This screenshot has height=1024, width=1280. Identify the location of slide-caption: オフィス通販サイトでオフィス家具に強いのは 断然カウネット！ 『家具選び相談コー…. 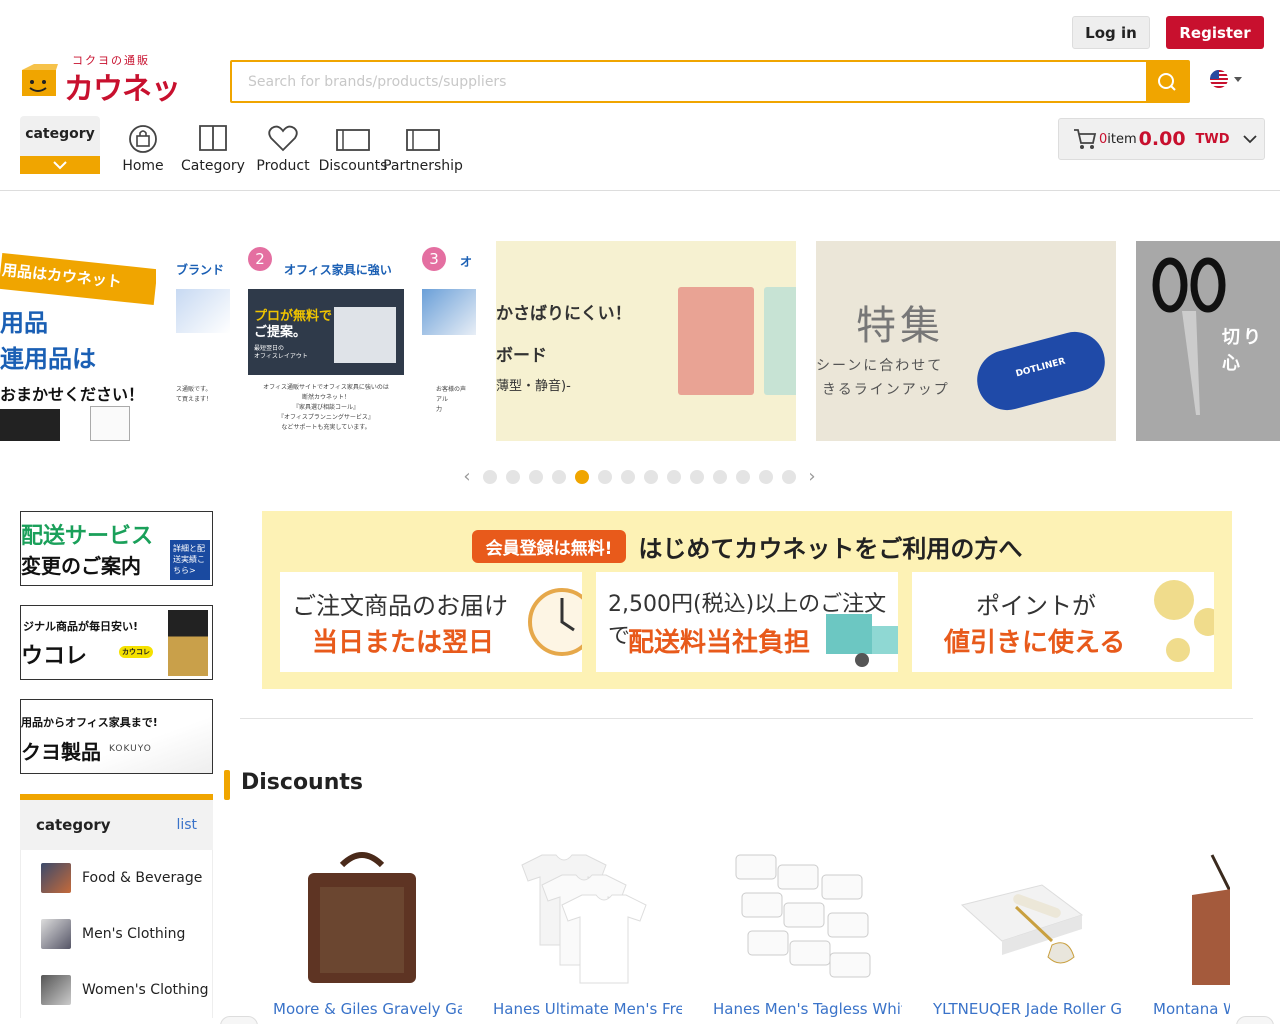
(326, 408).